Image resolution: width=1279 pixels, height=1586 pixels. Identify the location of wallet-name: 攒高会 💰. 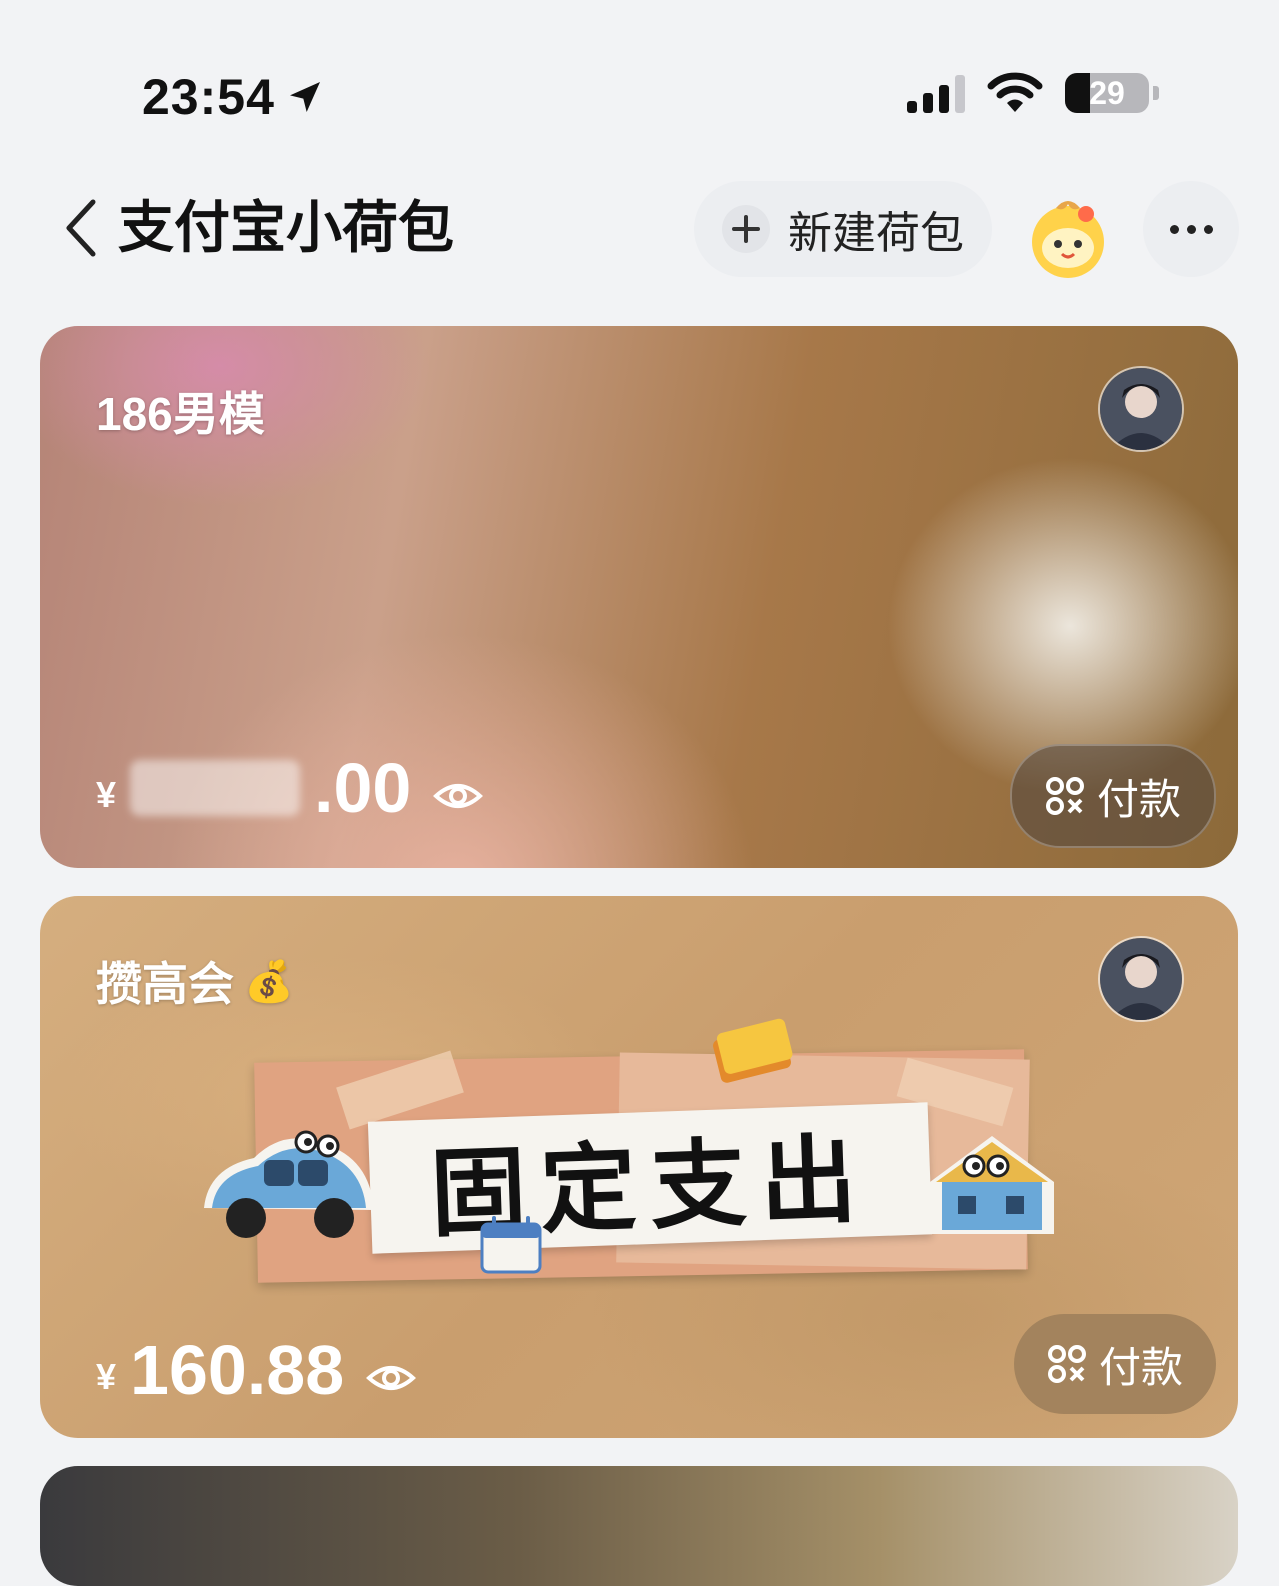
(195, 981).